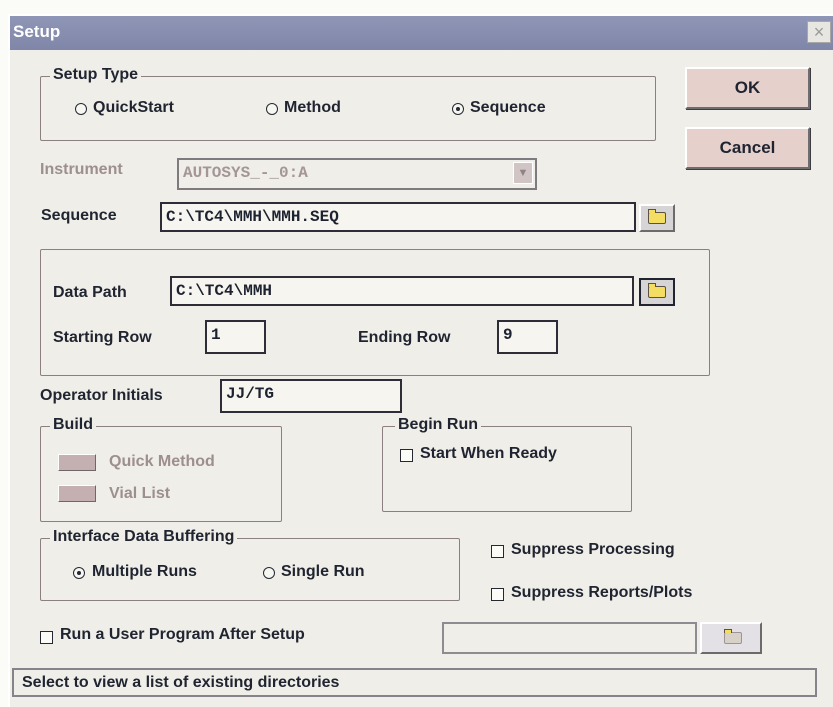 This screenshot has width=833, height=707. Describe the element at coordinates (235, 337) in the screenshot. I see `starting-row-field: 1` at that location.